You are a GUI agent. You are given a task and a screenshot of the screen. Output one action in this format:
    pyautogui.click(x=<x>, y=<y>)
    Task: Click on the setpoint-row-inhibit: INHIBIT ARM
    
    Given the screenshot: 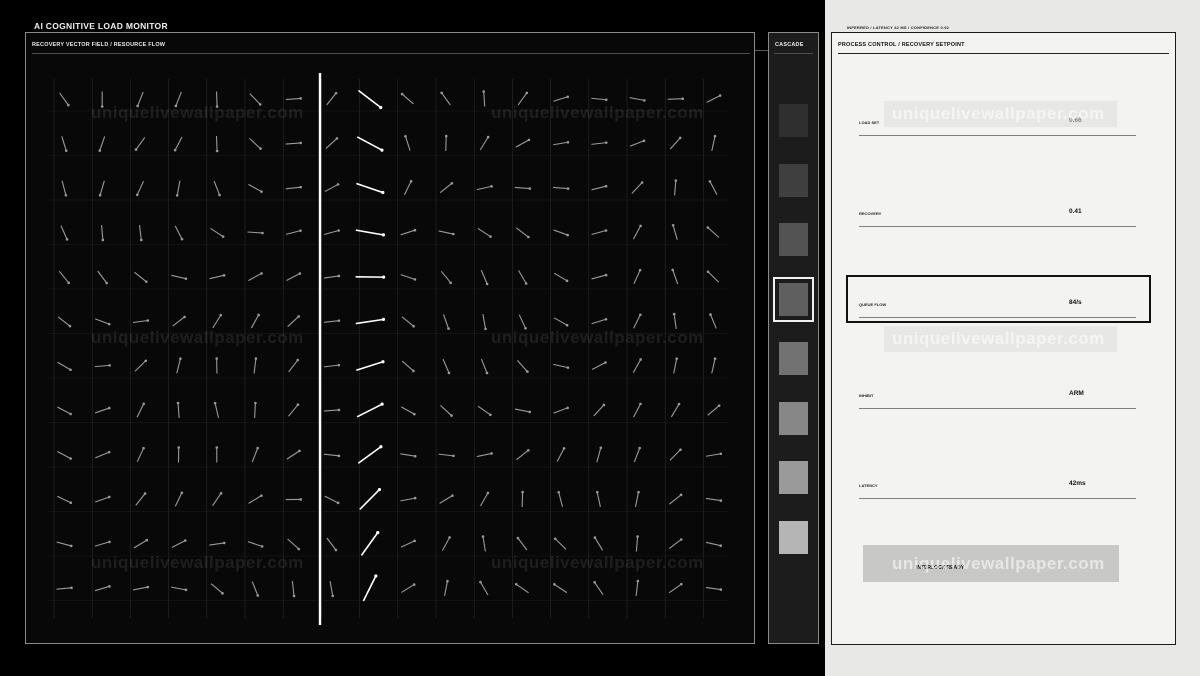 What is the action you would take?
    pyautogui.click(x=997, y=410)
    